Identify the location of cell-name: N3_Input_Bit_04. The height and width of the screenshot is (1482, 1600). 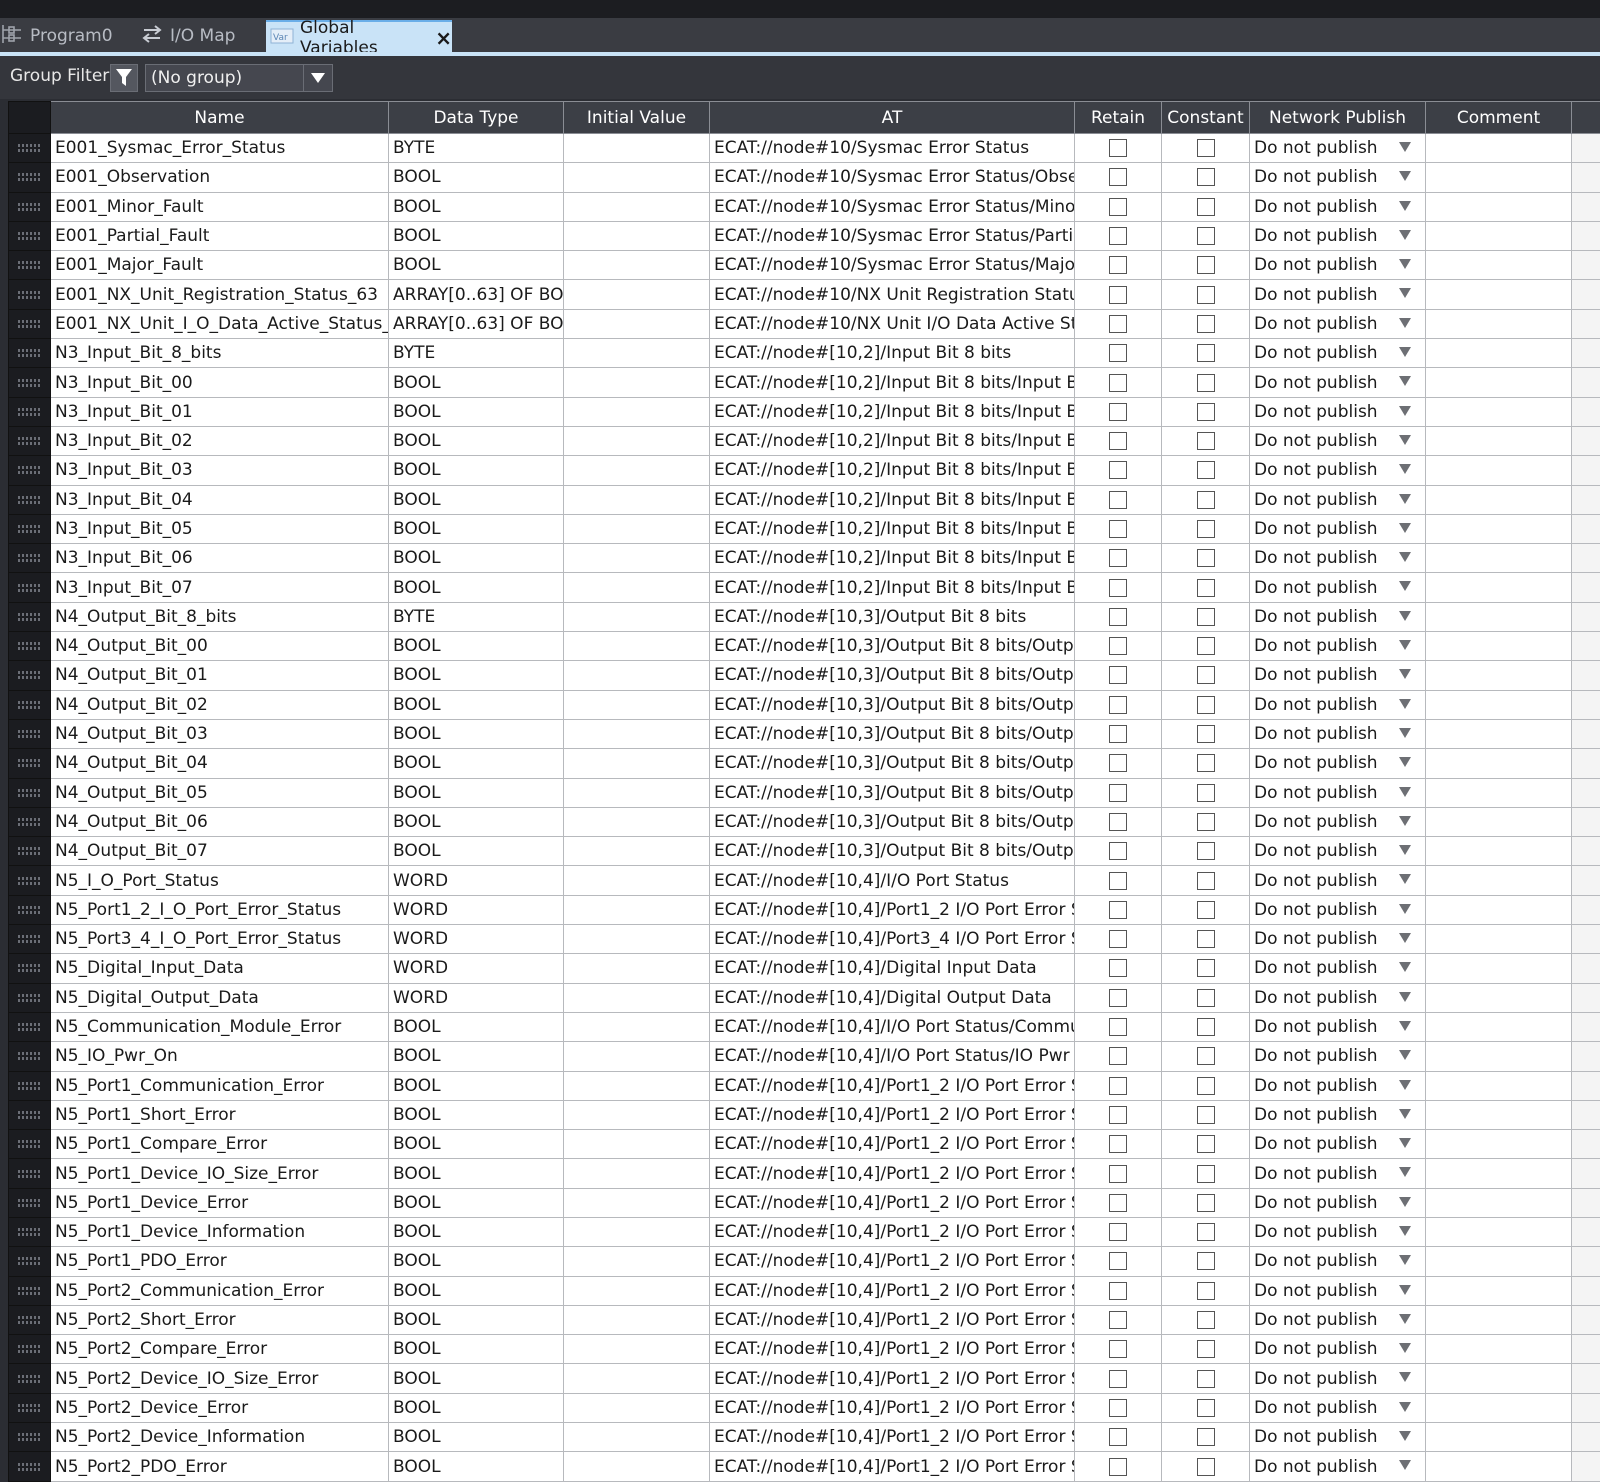
(220, 499).